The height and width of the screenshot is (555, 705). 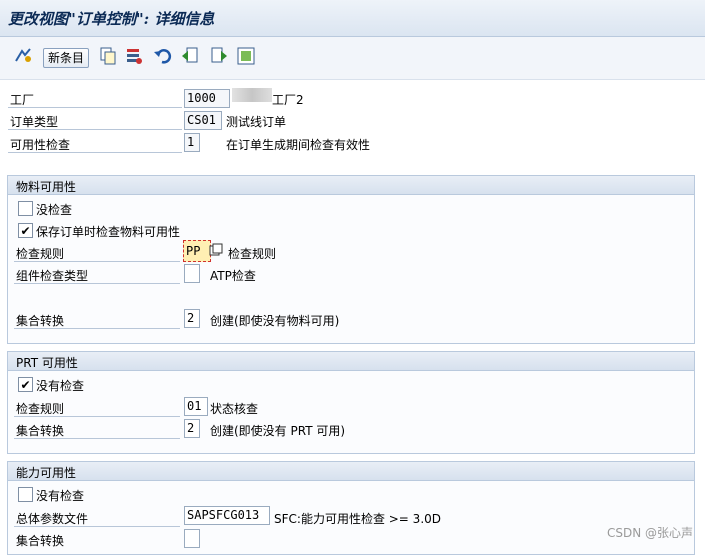 What do you see at coordinates (278, 431) in the screenshot?
I see `prt-collective-conv-description: 创建(即使没有 PRT 可用)` at bounding box center [278, 431].